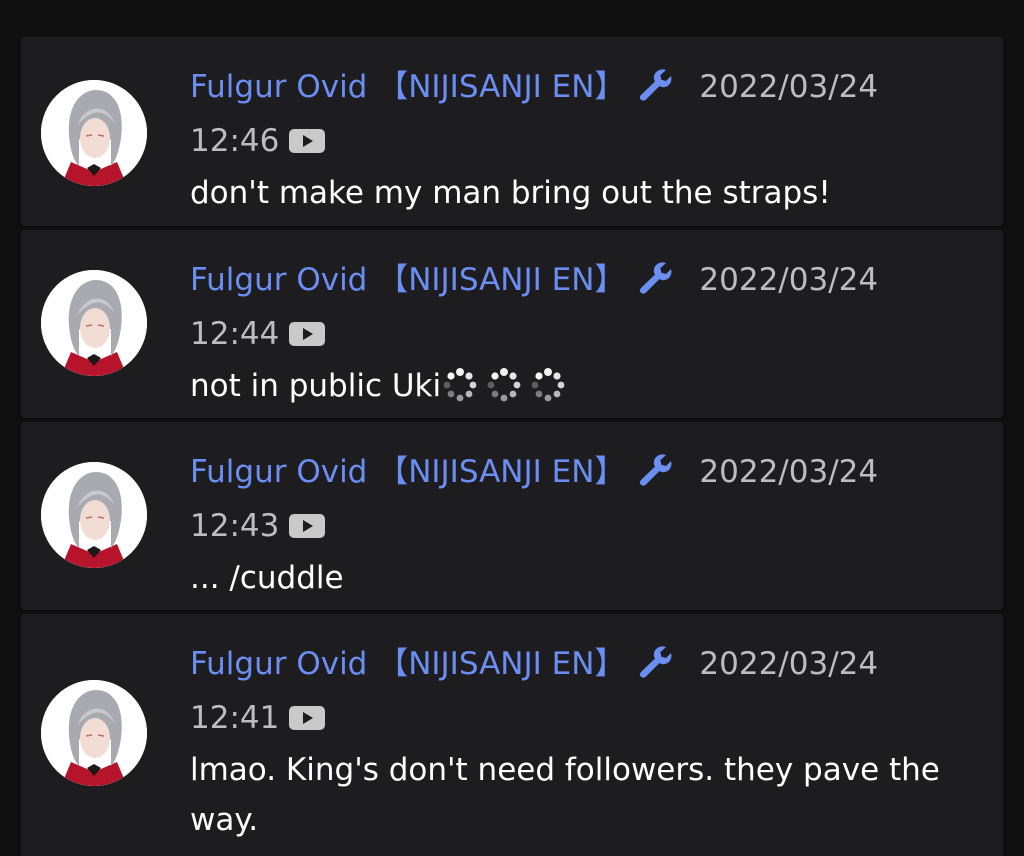  What do you see at coordinates (510, 193) in the screenshot?
I see `comment-message: don't make my man bring out the straps!` at bounding box center [510, 193].